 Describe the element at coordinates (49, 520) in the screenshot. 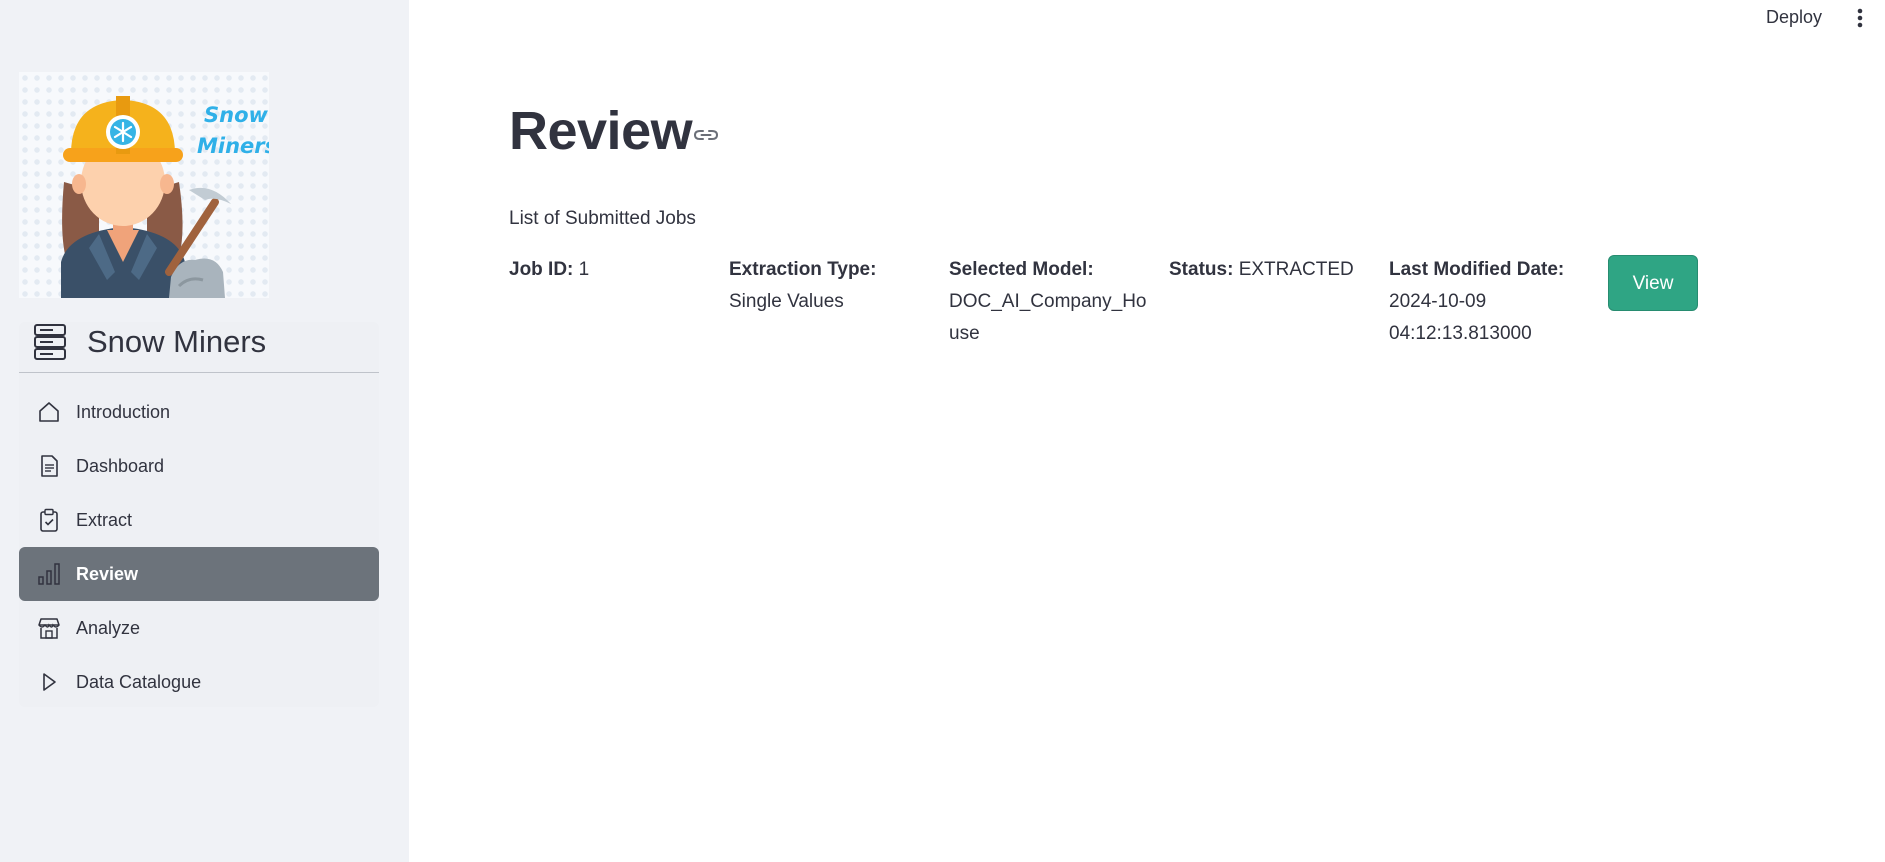

I see `clipboard-check-icon` at that location.